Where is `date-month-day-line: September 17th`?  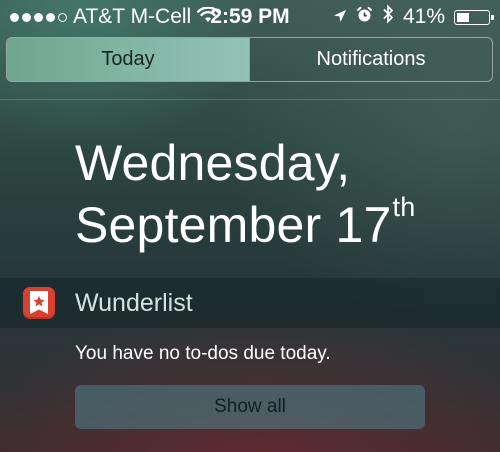
date-month-day-line: September 17th is located at coordinates (245, 225).